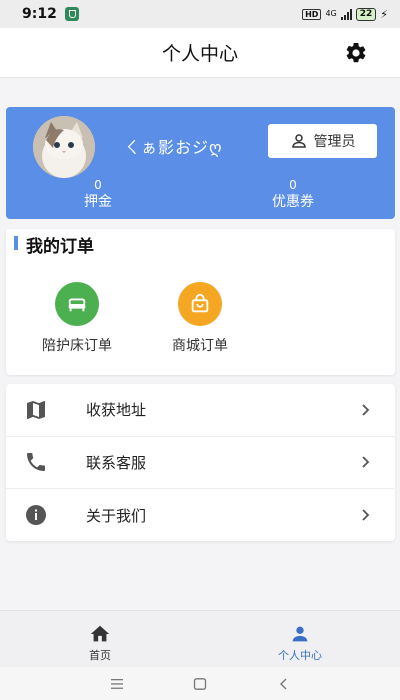 This screenshot has width=400, height=700. I want to click on deposit-label: 押金, so click(98, 202).